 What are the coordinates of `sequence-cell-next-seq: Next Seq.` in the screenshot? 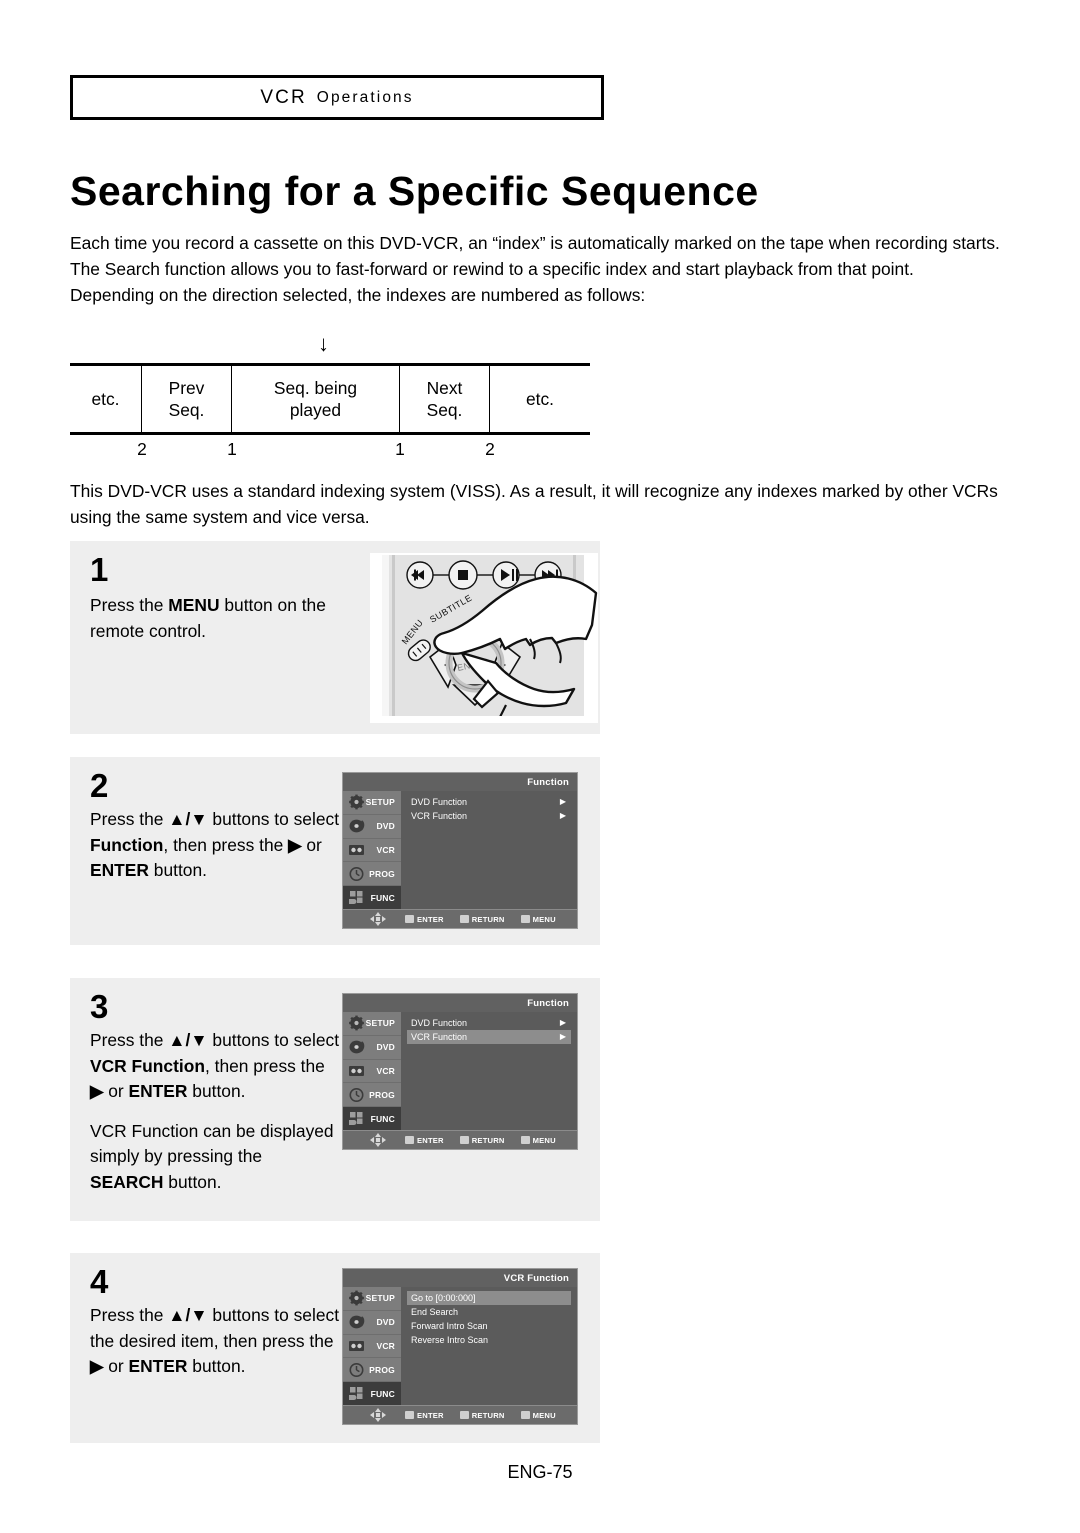 It's located at (445, 399).